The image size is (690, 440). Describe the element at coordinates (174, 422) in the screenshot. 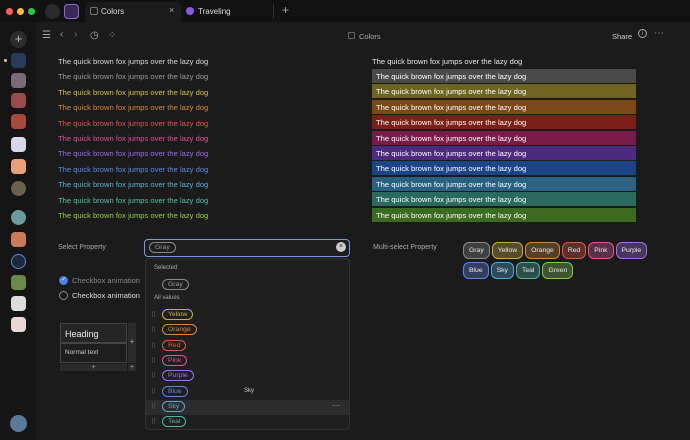

I see `option-pill: Teal` at that location.